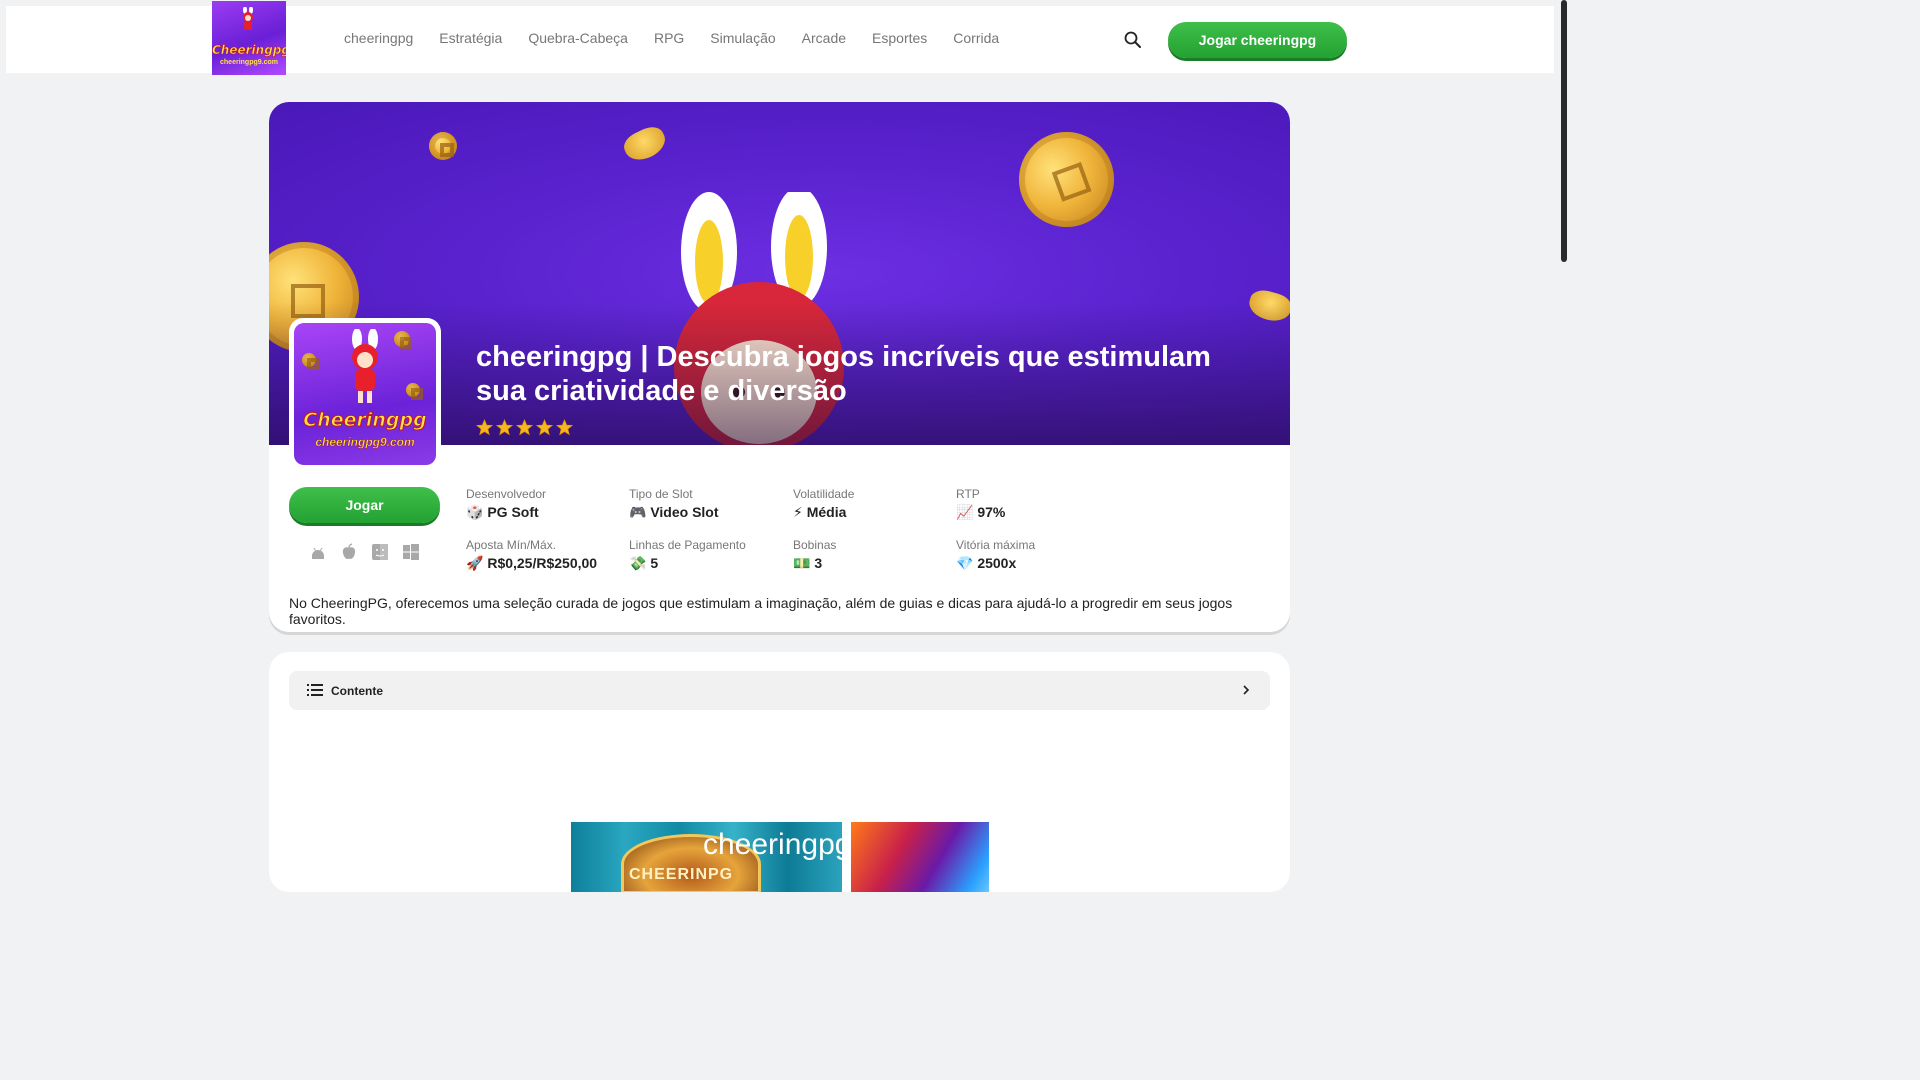 Image resolution: width=1920 pixels, height=1080 pixels. What do you see at coordinates (996, 545) in the screenshot?
I see `spec-label: Vitória máxima` at bounding box center [996, 545].